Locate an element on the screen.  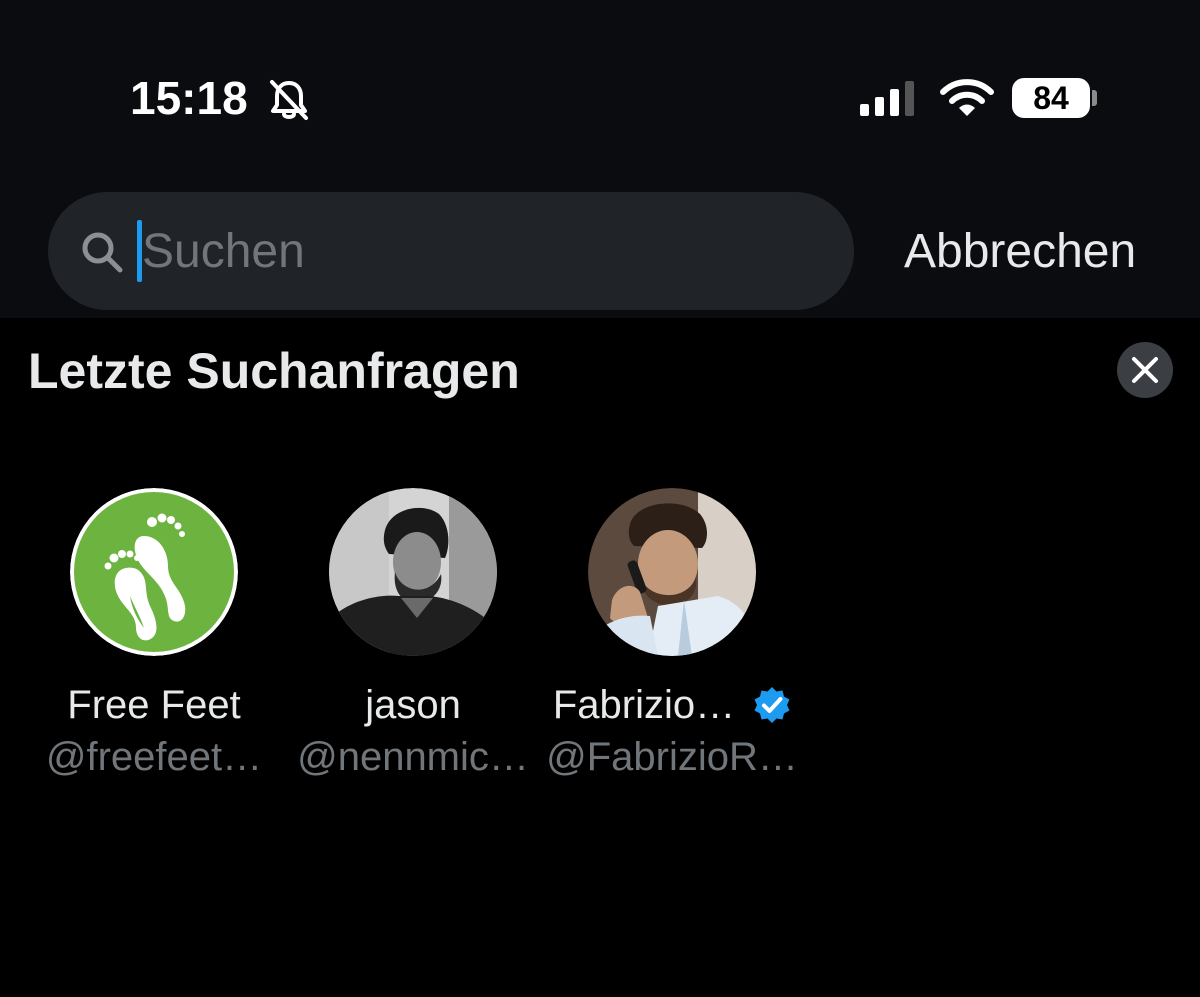
recent-item-name: Free Feet is located at coordinates (154, 705).